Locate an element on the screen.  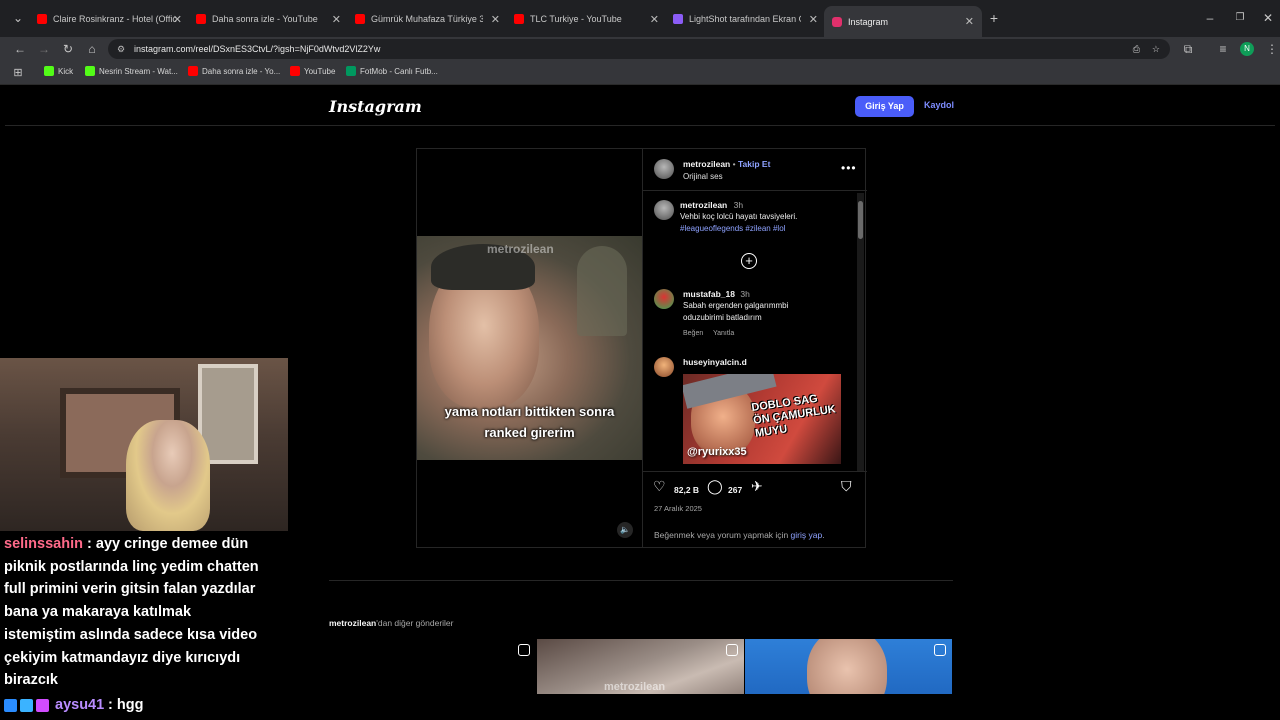
comments-scrollbar is located at coordinates (860, 332).